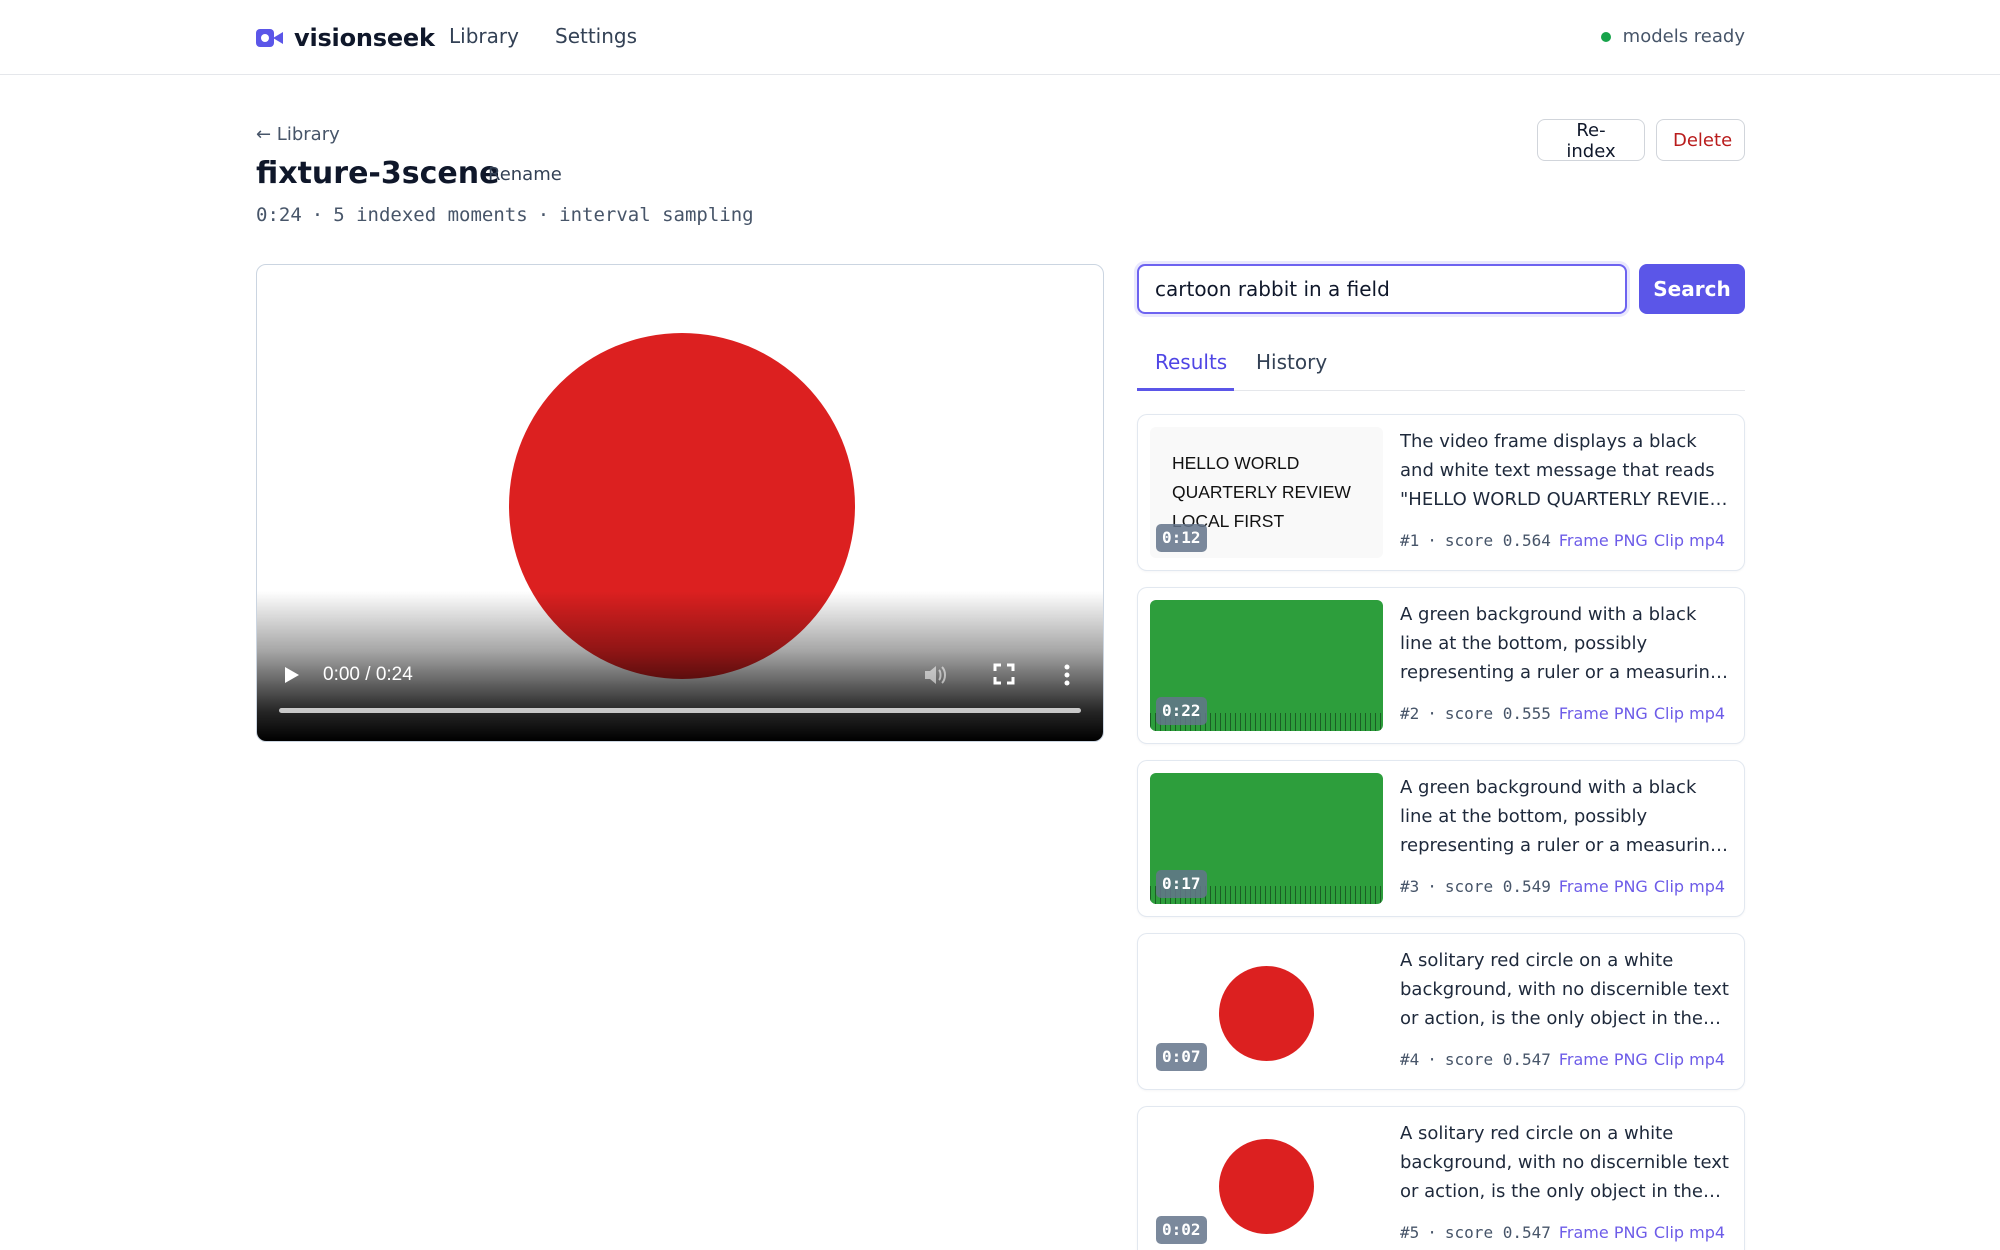 This screenshot has width=2000, height=1250. Describe the element at coordinates (596, 36) in the screenshot. I see `nav-settings: Settings` at that location.